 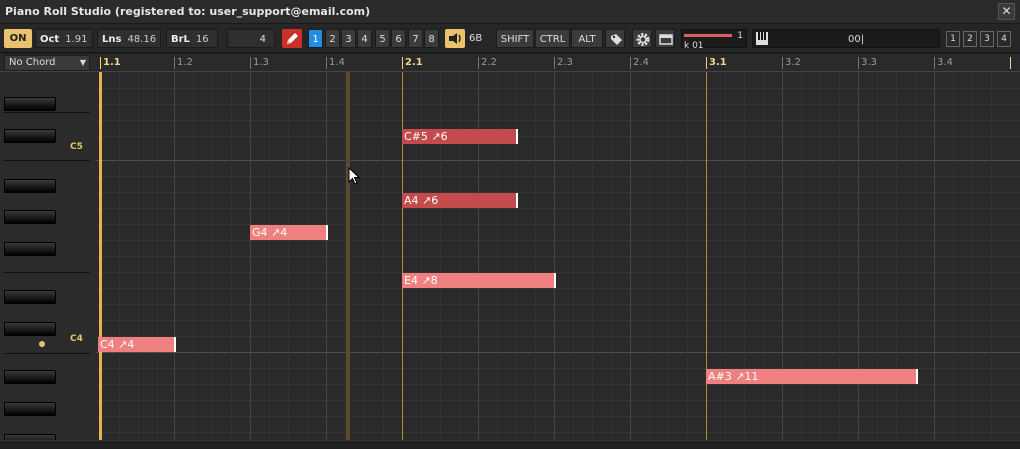 I want to click on layer-button-3: 3, so click(x=348, y=38).